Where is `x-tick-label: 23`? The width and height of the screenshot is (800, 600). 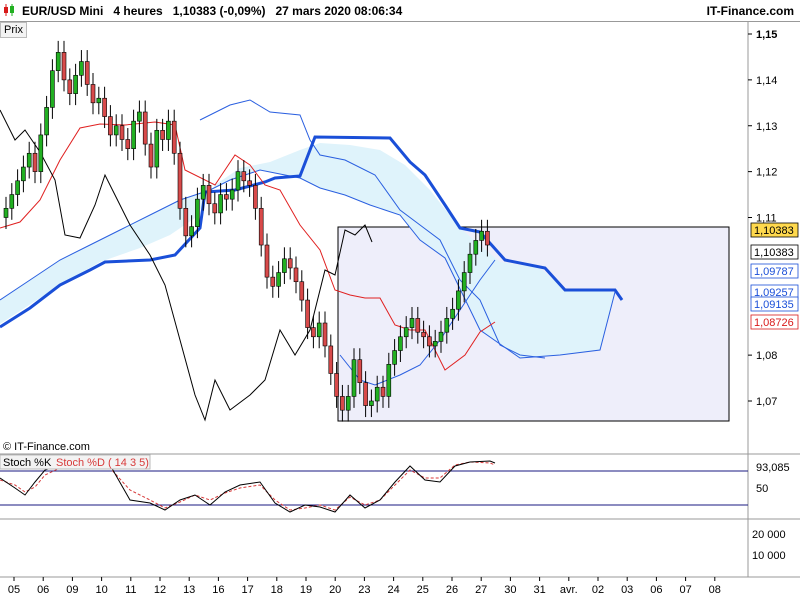
x-tick-label: 23 is located at coordinates (364, 590).